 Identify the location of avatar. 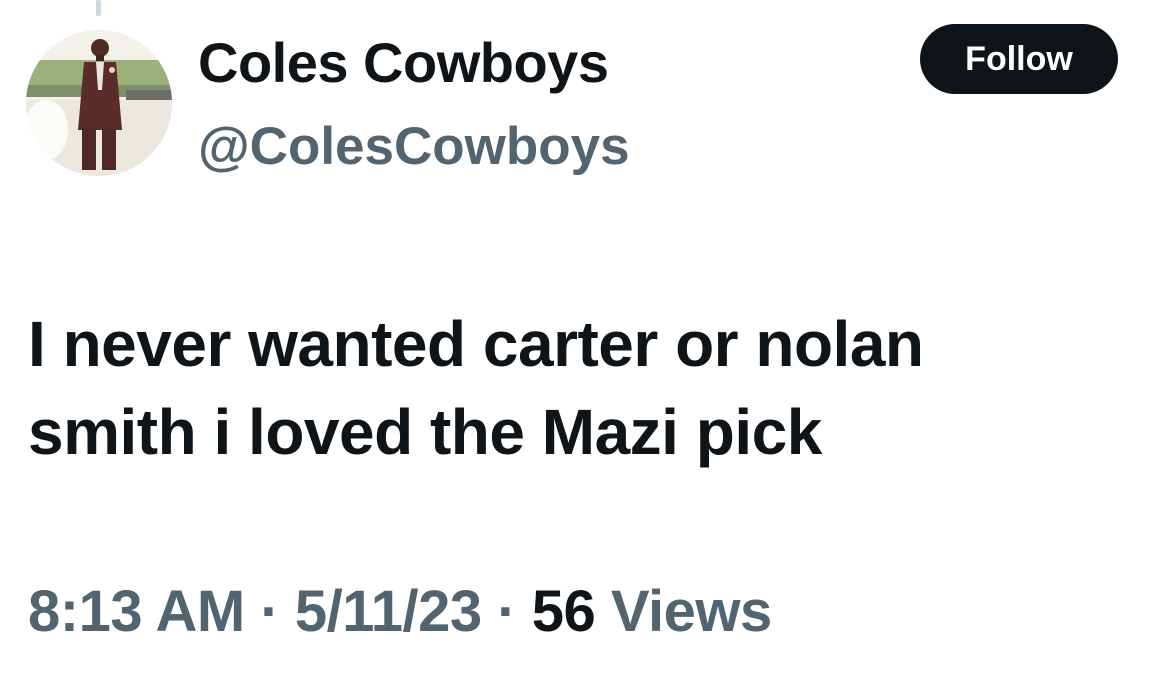
(99, 103).